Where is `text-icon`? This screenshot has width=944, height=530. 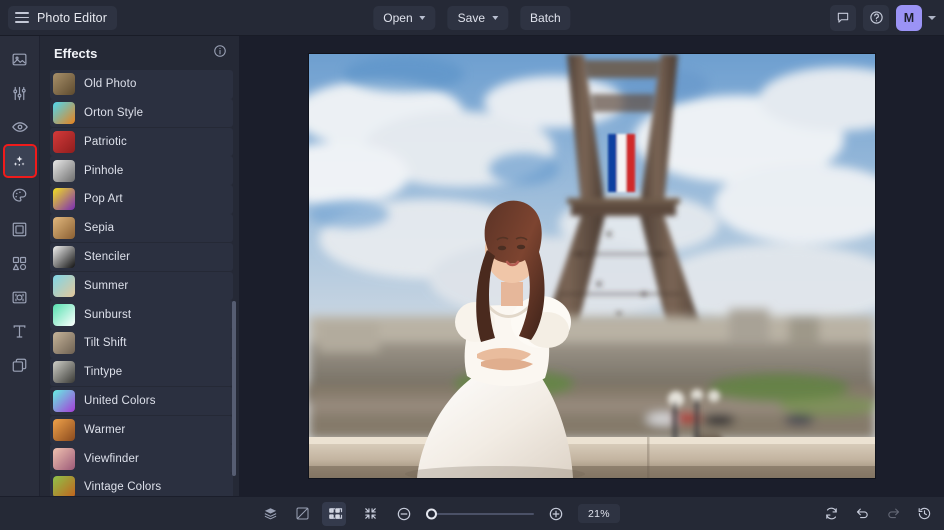 text-icon is located at coordinates (19, 331).